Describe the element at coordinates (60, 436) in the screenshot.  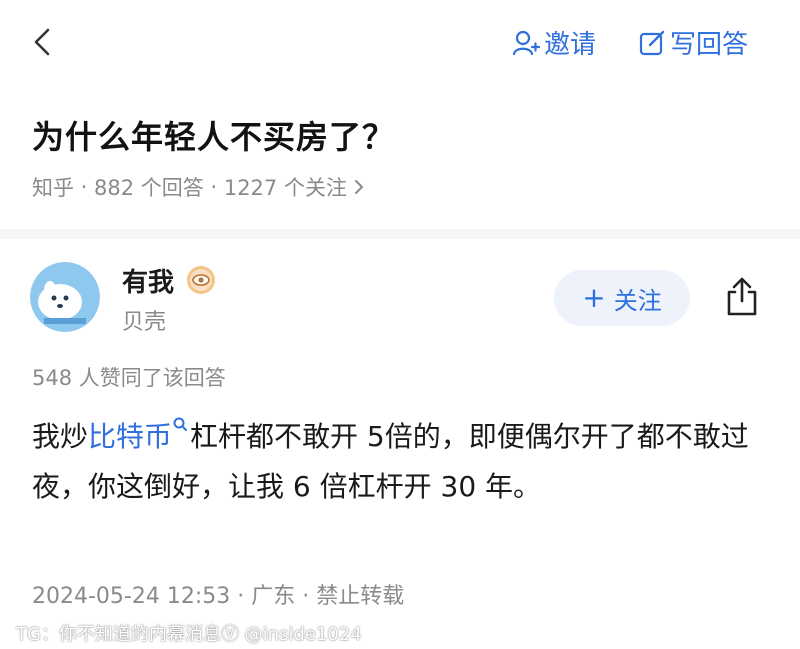
I see `answer-text-prefix: 我炒` at that location.